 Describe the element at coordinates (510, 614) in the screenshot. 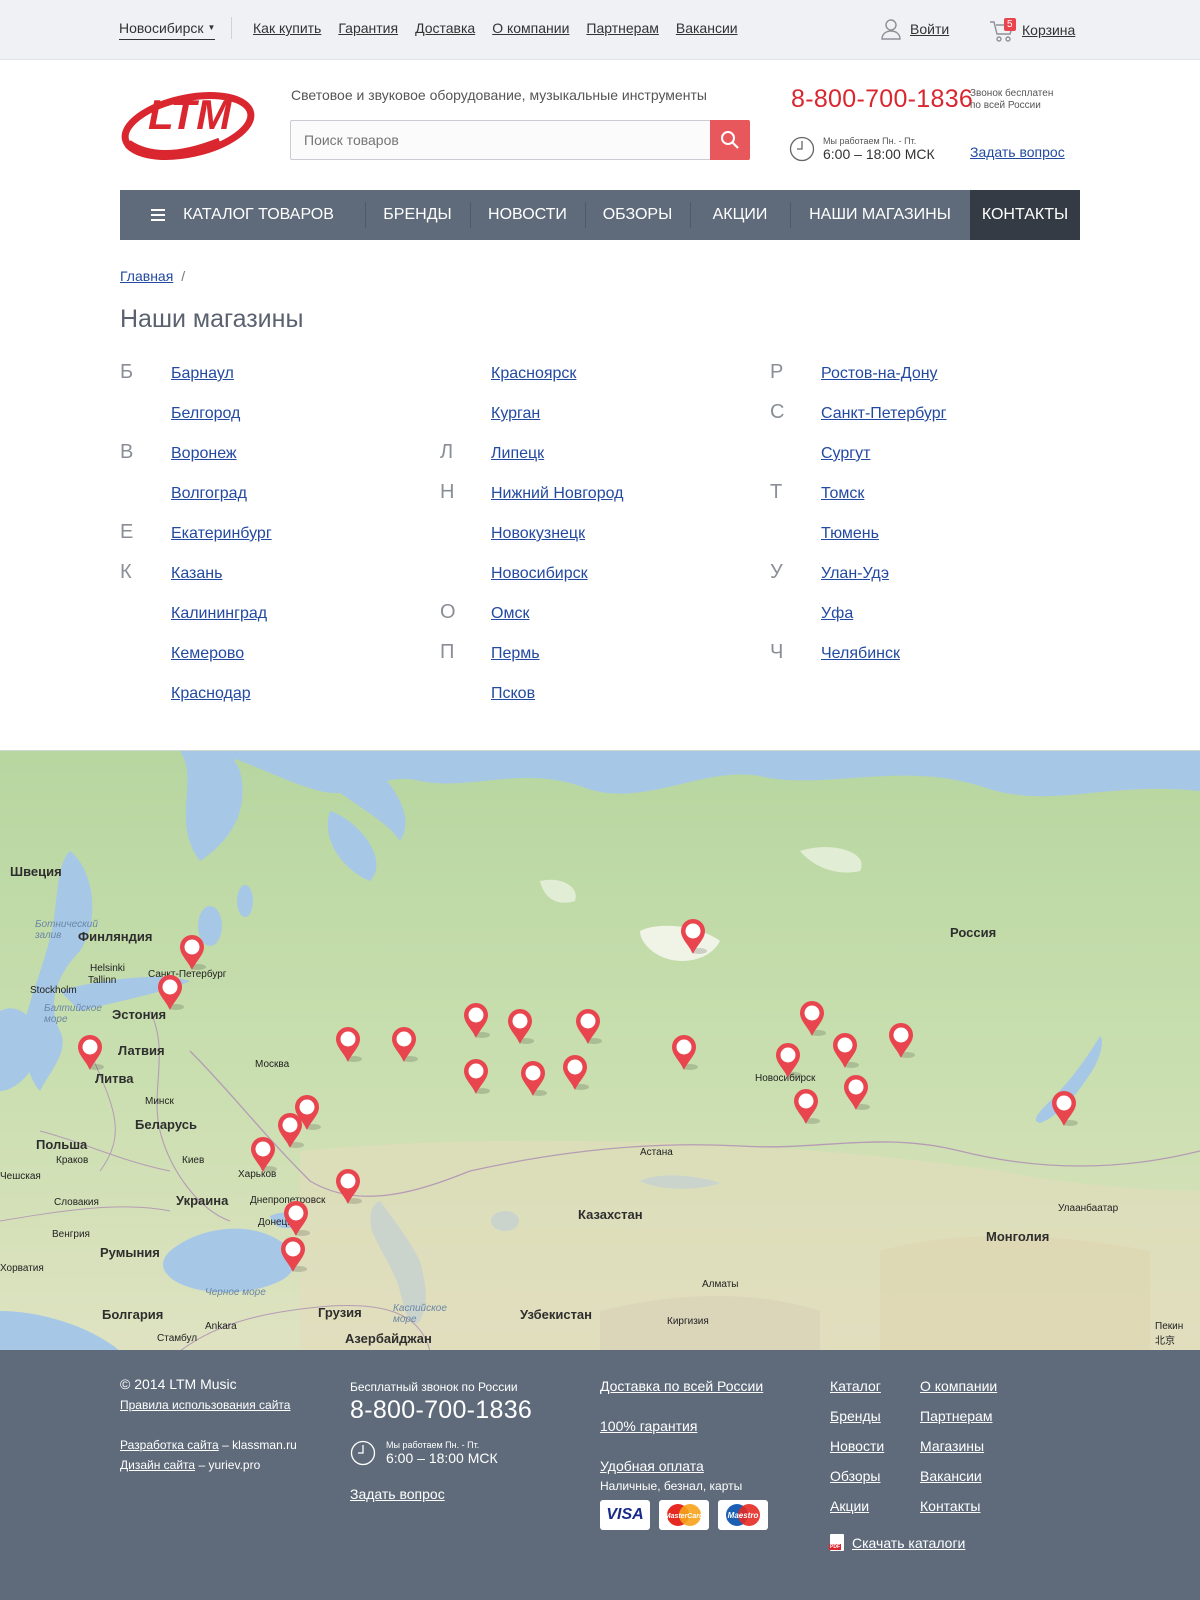

I see `store-link: Омск` at that location.